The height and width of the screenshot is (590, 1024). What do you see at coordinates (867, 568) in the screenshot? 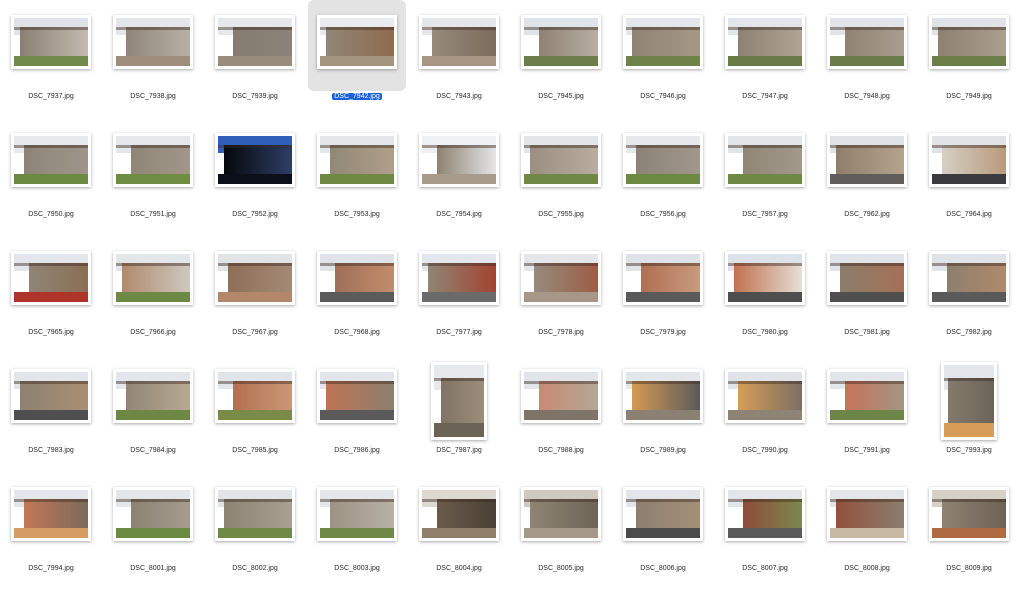
I see `file-name-text: DSC_8008.jpg` at bounding box center [867, 568].